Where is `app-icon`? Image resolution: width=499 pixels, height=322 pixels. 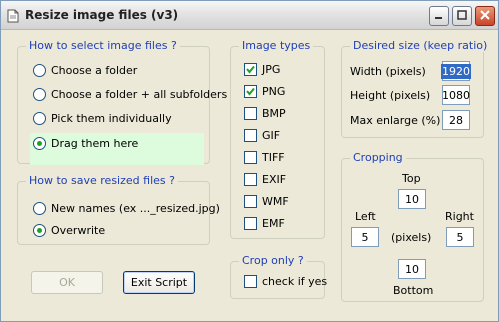
app-icon is located at coordinates (13, 16).